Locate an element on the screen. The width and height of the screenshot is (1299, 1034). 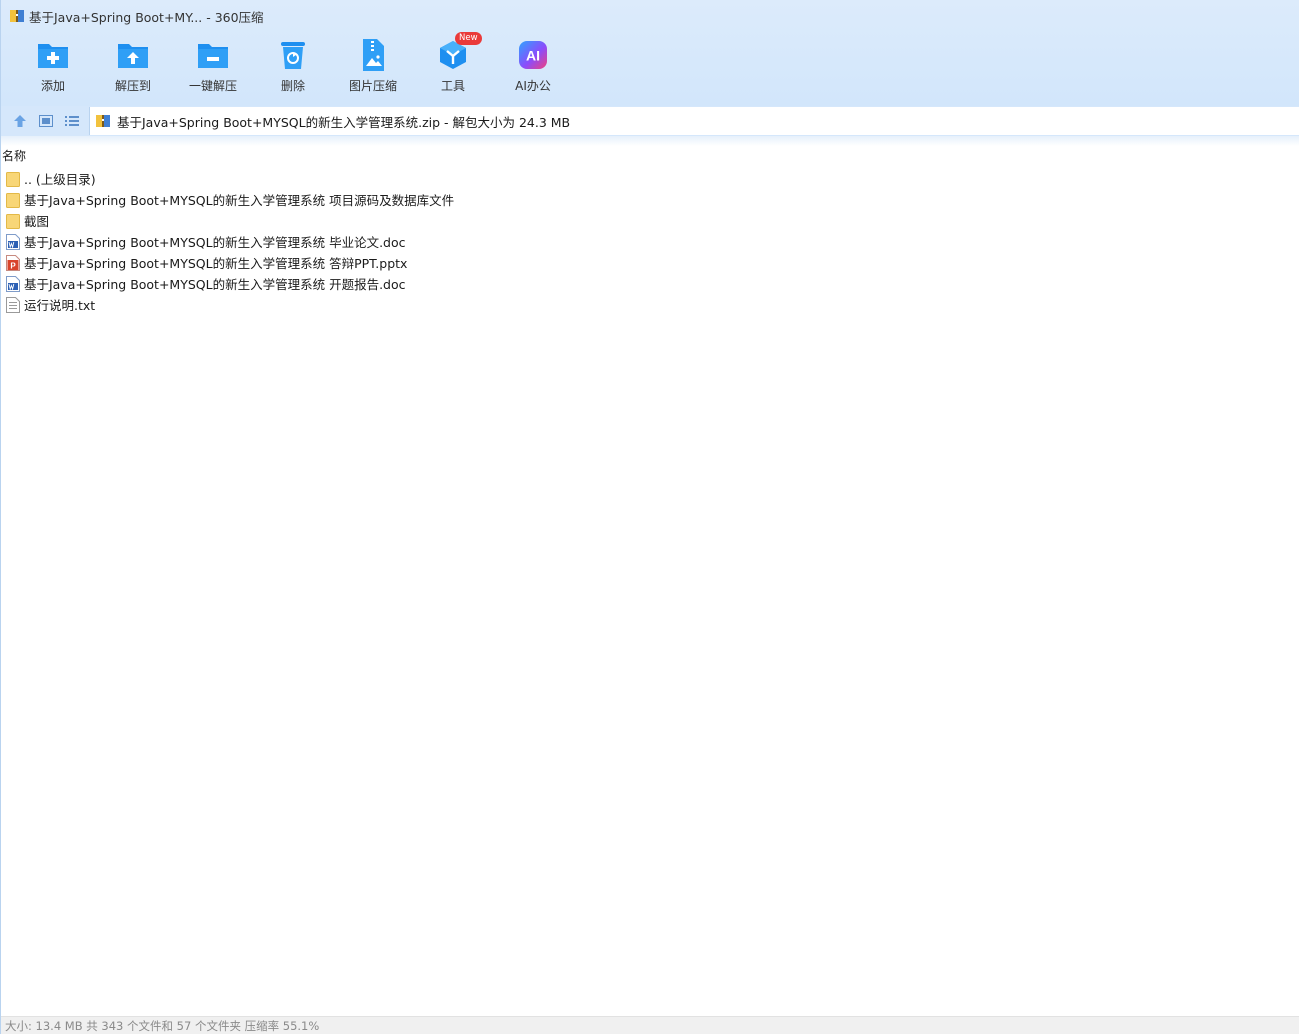
ai-office-button: AI AI办公 is located at coordinates (533, 65).